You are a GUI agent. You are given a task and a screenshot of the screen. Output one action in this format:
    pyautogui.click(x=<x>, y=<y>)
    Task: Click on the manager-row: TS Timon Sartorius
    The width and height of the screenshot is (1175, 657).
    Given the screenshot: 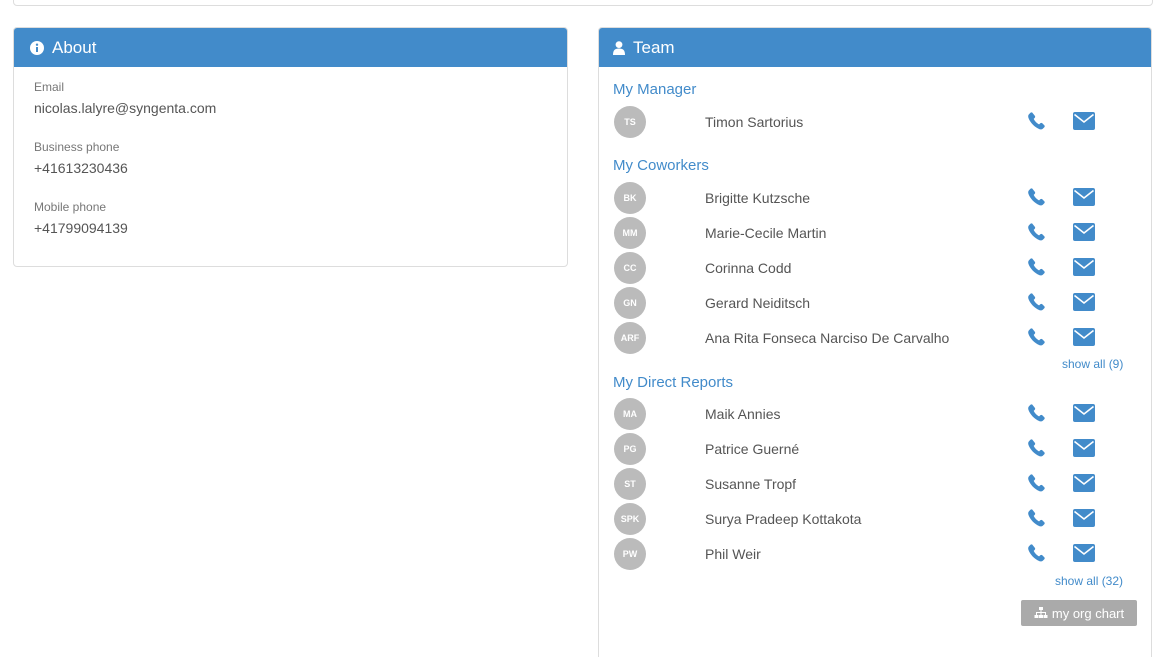 What is the action you would take?
    pyautogui.click(x=873, y=122)
    